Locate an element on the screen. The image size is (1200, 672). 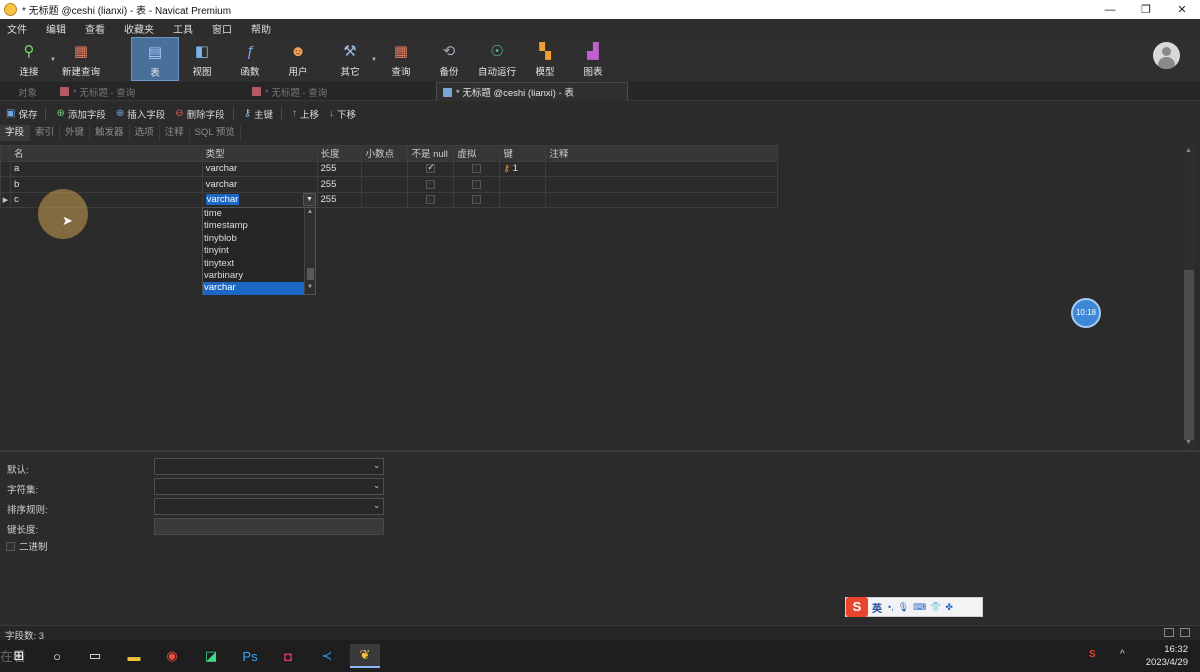
grid-scrollbar: ▲ ▼ is located at coordinates (1189, 297).